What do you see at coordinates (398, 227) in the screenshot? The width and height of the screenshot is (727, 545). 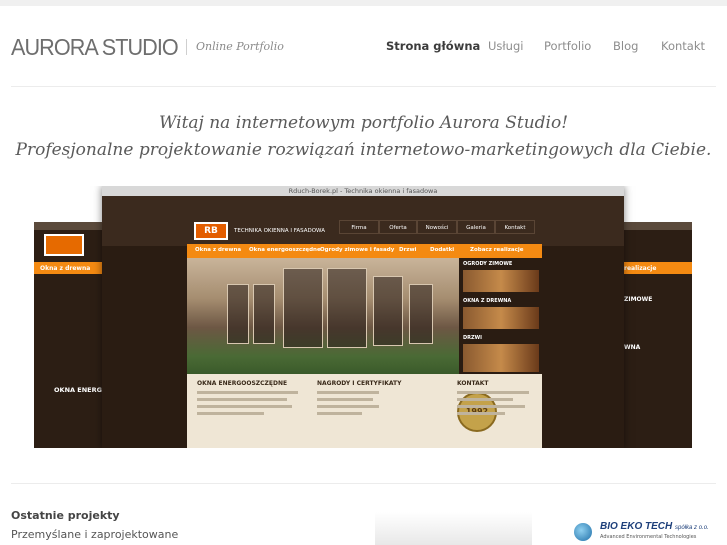 I see `preview-nav-item: Oferta` at bounding box center [398, 227].